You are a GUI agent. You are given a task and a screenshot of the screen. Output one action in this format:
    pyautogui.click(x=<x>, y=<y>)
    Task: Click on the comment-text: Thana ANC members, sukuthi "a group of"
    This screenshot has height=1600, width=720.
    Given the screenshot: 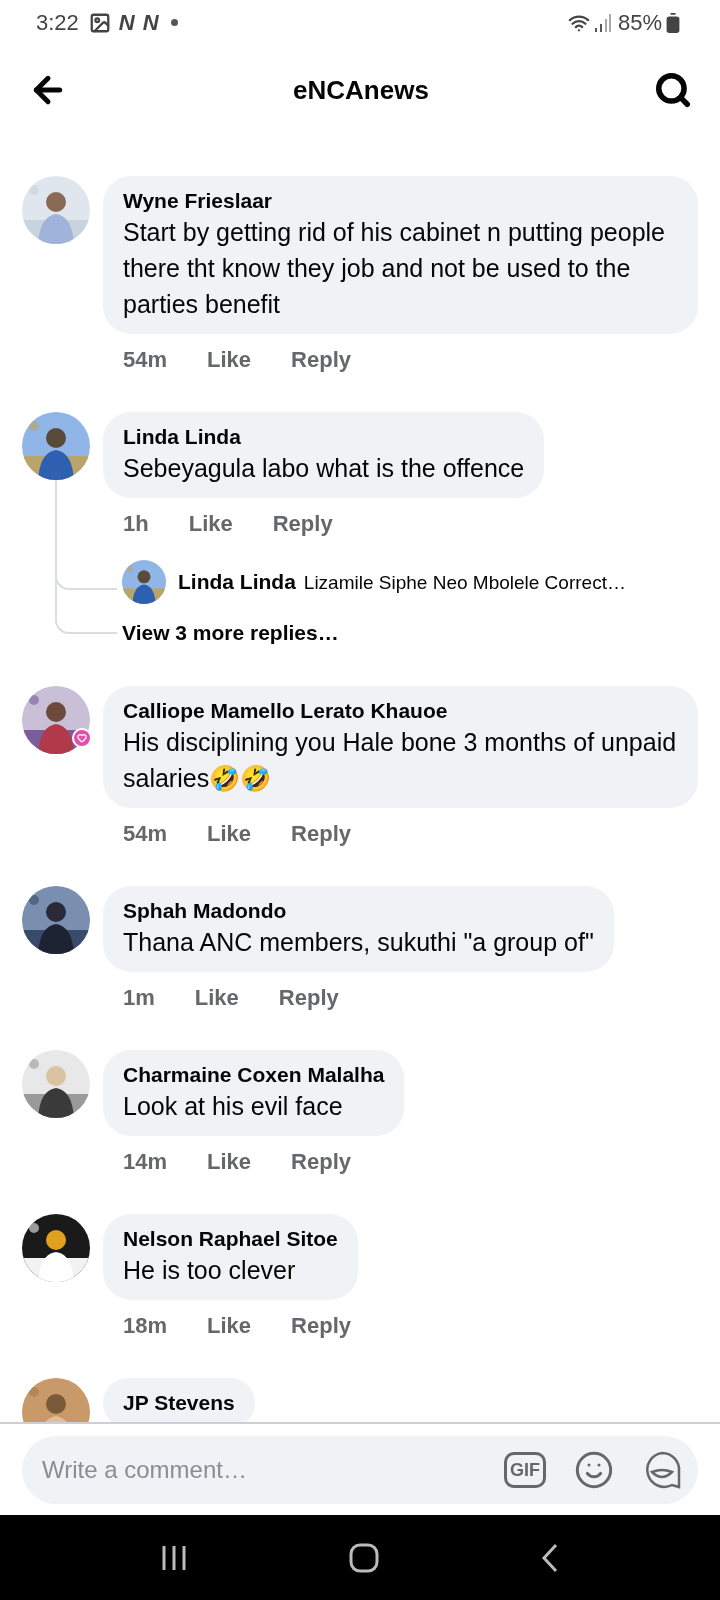 What is the action you would take?
    pyautogui.click(x=358, y=942)
    